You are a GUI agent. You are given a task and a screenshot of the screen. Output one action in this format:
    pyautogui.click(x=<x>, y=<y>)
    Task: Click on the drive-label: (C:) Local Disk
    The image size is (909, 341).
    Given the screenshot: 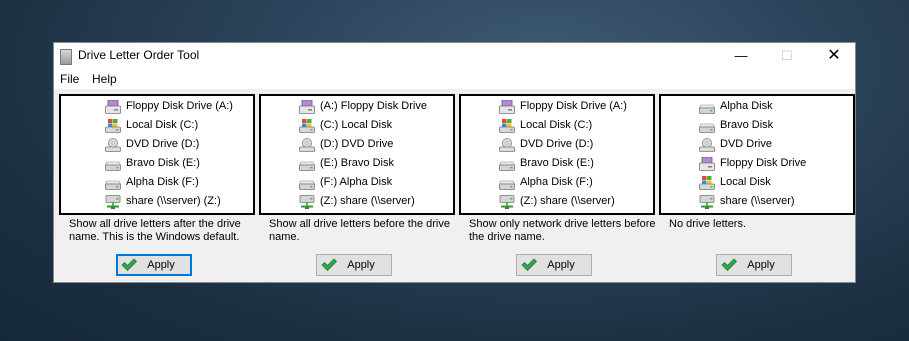 What is the action you would take?
    pyautogui.click(x=356, y=125)
    